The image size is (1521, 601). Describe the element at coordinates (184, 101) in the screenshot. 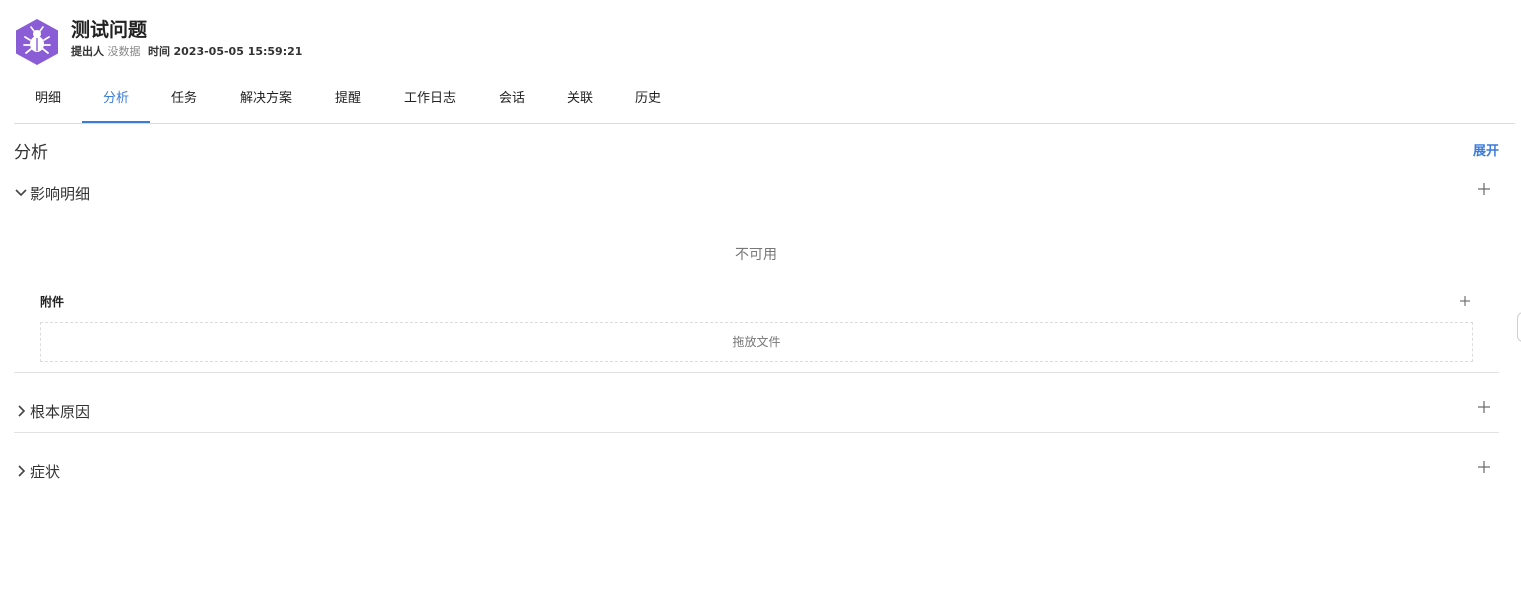

I see `tab-tasks: 任务` at that location.